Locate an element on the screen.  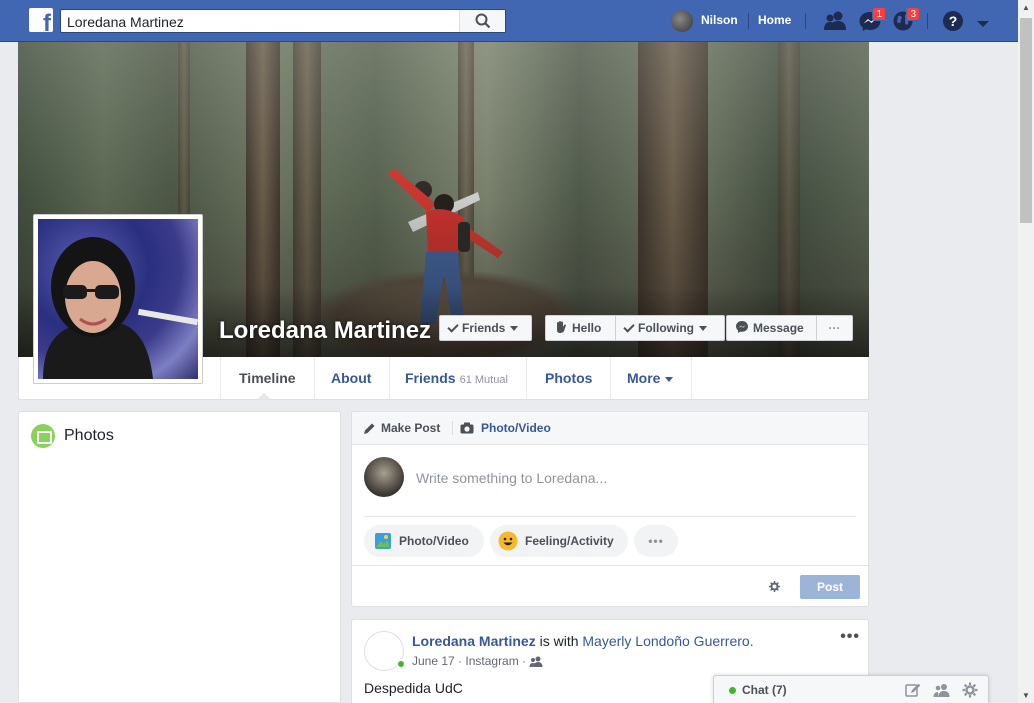
composer-header: Make Post Photo/Video is located at coordinates (610, 428).